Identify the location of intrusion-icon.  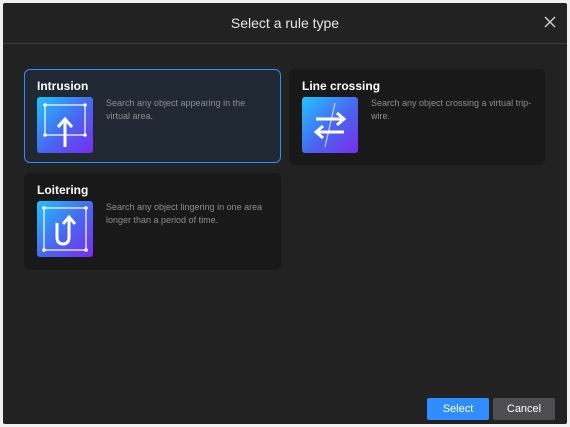
(65, 125).